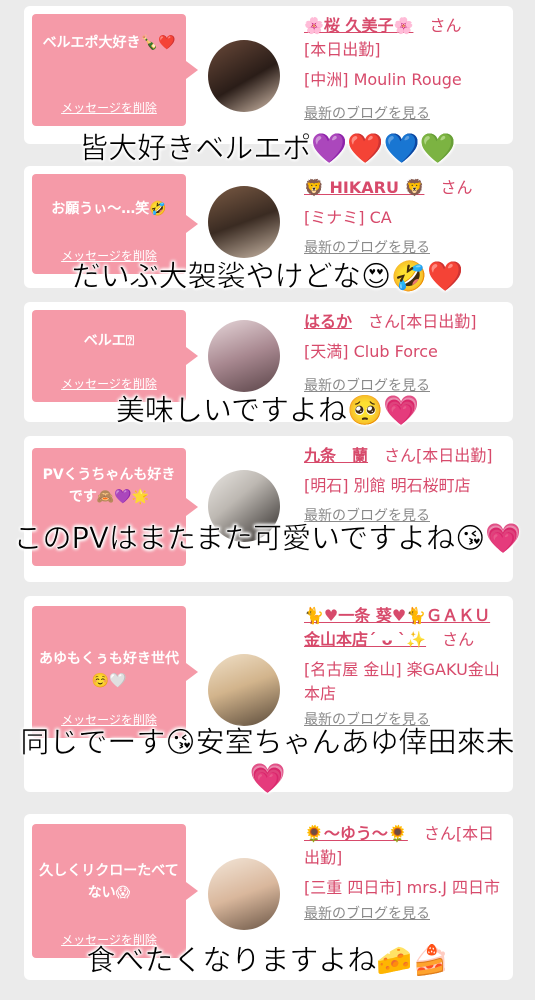 The image size is (535, 1000). Describe the element at coordinates (404, 218) in the screenshot. I see `profile-info: 🦁 HIKARU 🦁 さん [ミナミ] CA 最新のブログを見る` at that location.